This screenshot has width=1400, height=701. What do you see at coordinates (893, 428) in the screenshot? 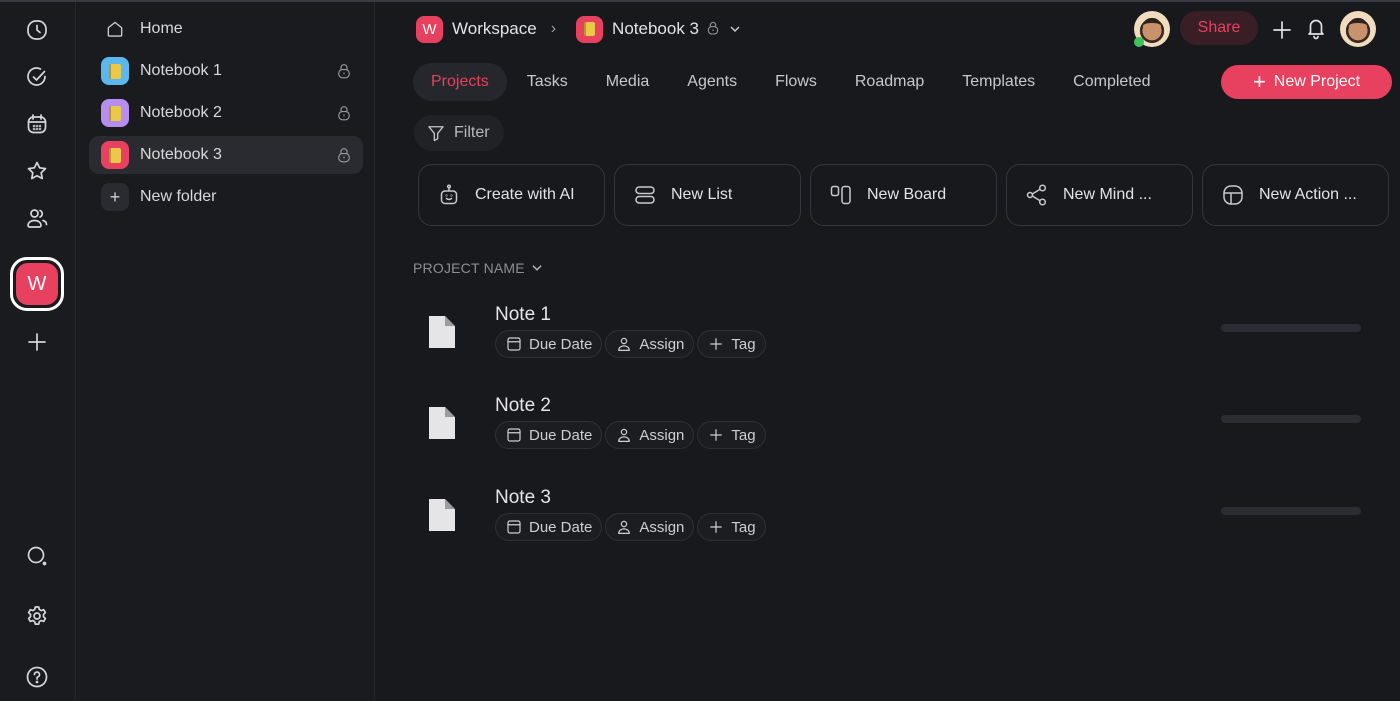
I see `project-row: Note 2 Due Date Assign Tag` at bounding box center [893, 428].